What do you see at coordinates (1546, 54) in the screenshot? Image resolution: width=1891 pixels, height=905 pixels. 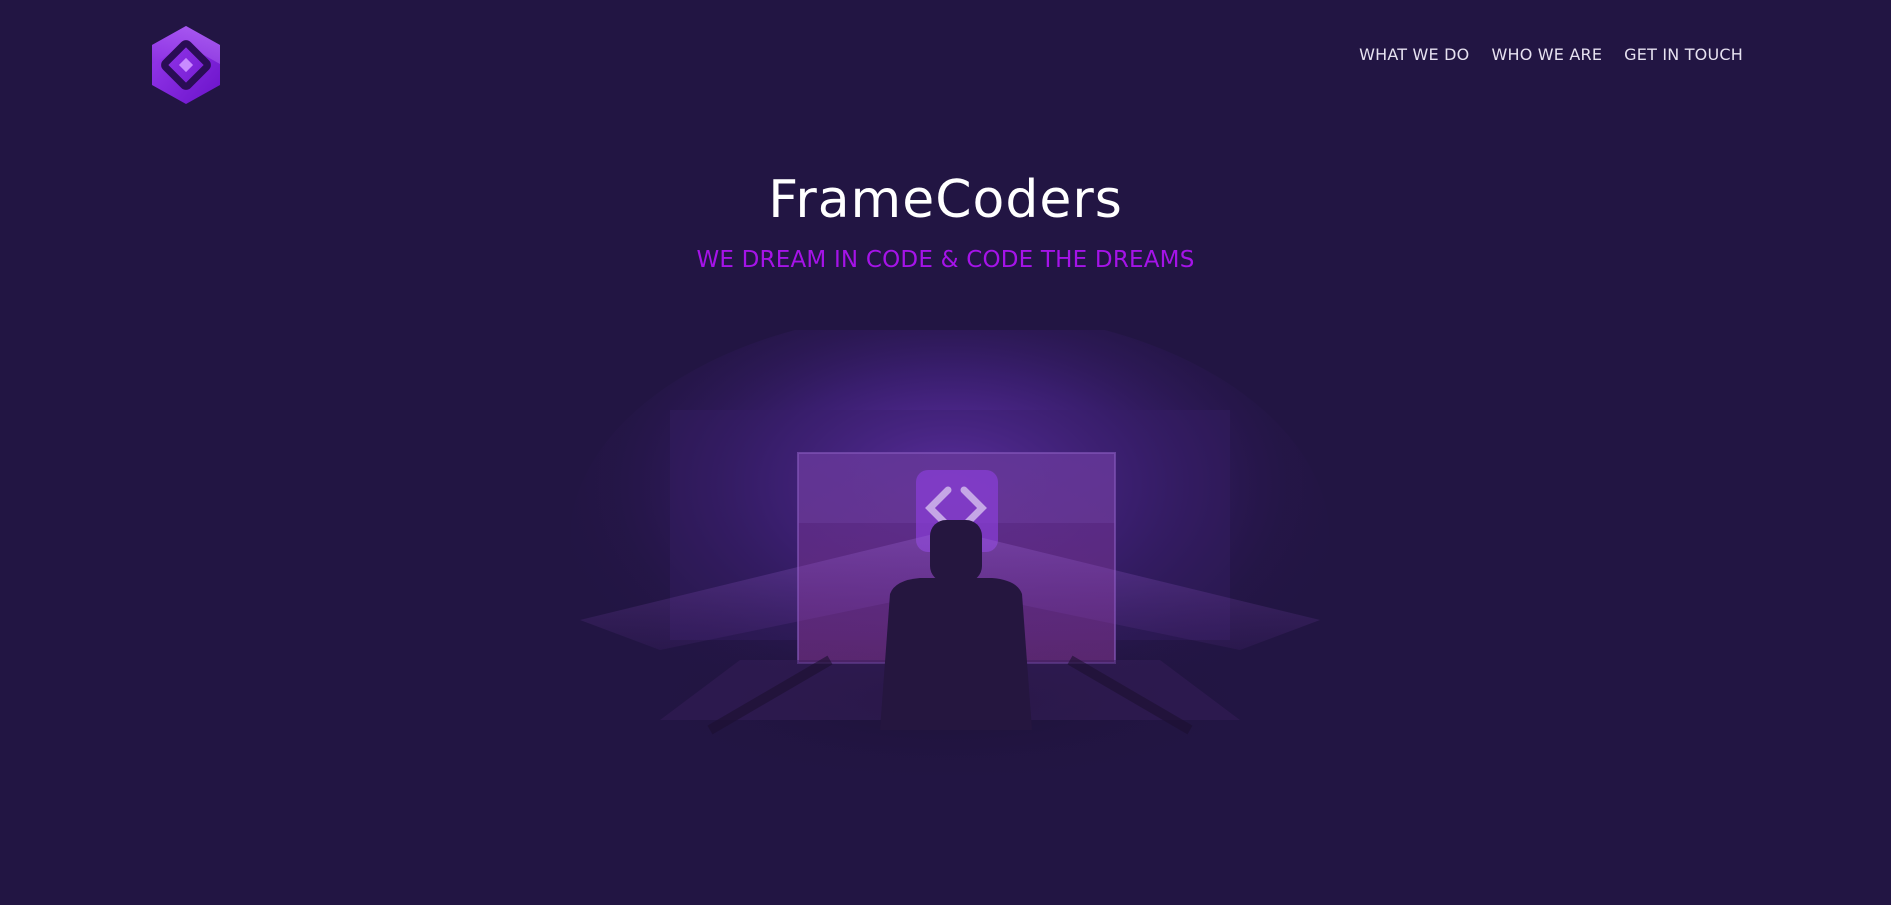 I see `nav-who-we-are: WHO WE ARE` at bounding box center [1546, 54].